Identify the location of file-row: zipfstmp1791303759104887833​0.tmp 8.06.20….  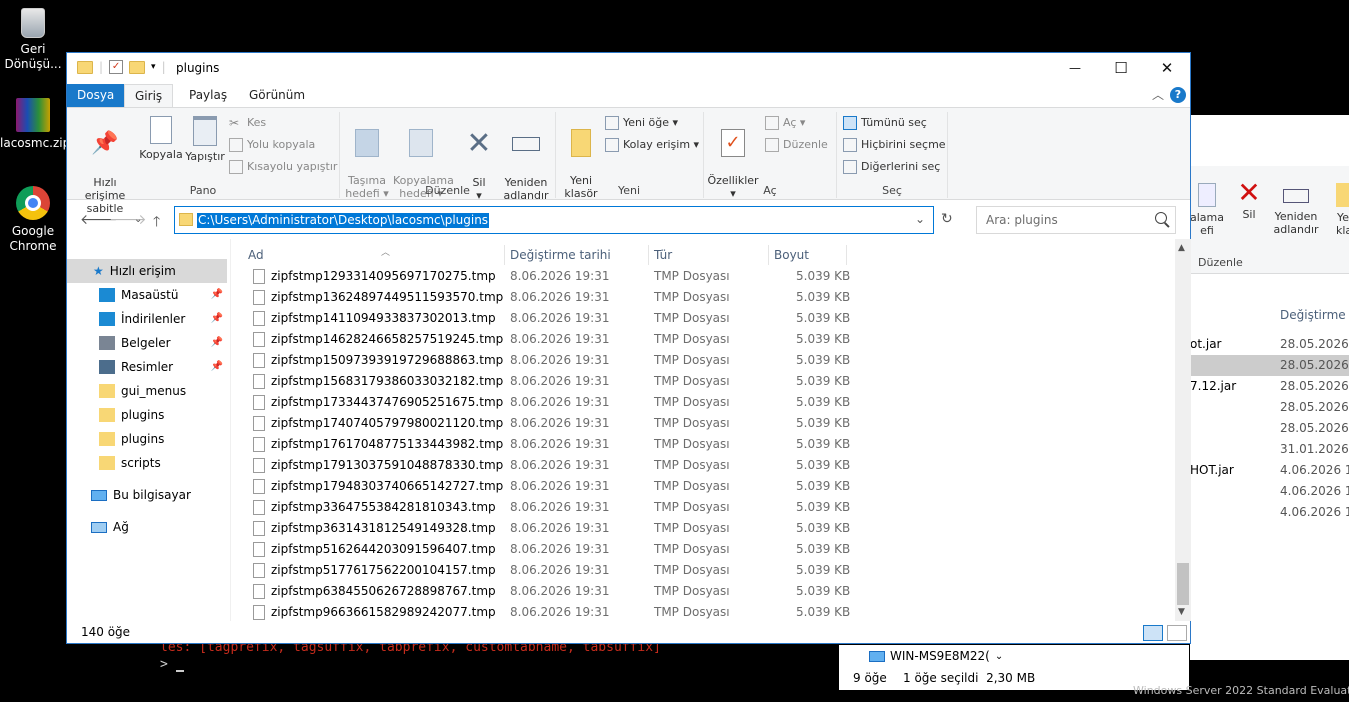
(541, 465).